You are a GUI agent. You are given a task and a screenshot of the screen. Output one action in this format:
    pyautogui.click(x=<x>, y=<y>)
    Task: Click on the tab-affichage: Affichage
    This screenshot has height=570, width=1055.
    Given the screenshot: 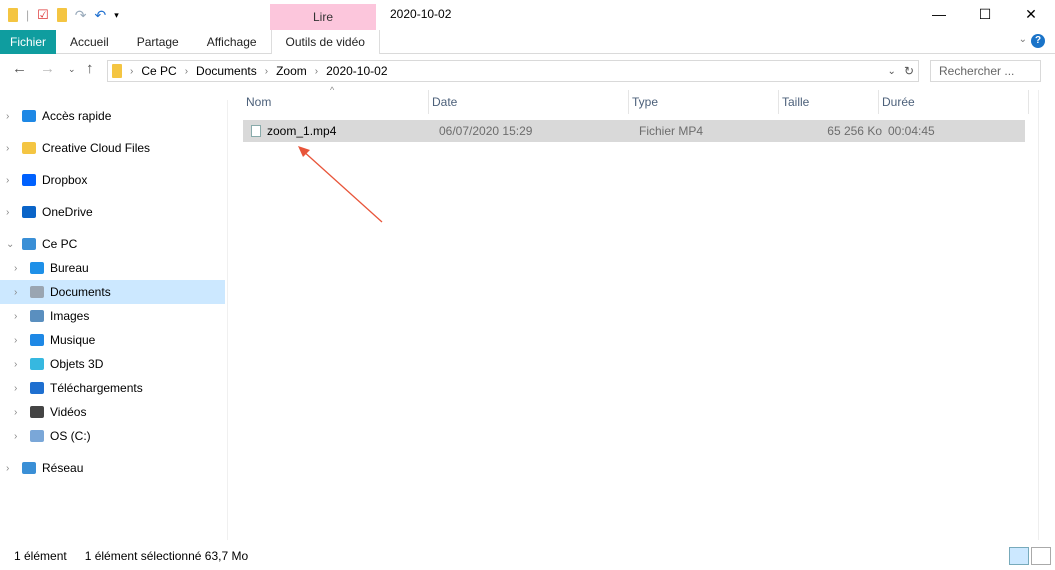 What is the action you would take?
    pyautogui.click(x=232, y=42)
    